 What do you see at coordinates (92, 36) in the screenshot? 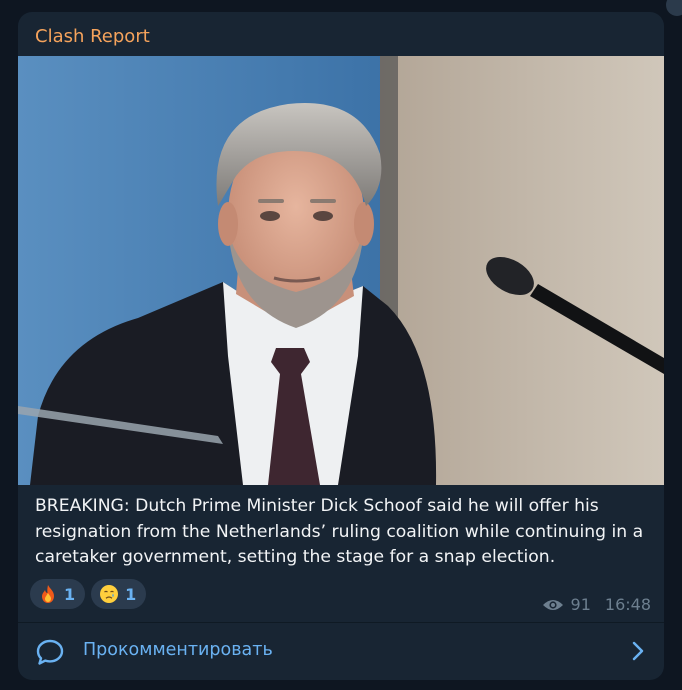
I see `channel-name: Clash Report` at bounding box center [92, 36].